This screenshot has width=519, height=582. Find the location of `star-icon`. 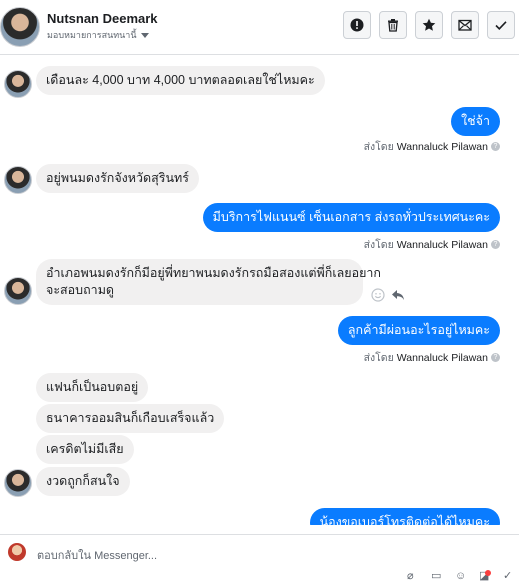

star-icon is located at coordinates (429, 24).